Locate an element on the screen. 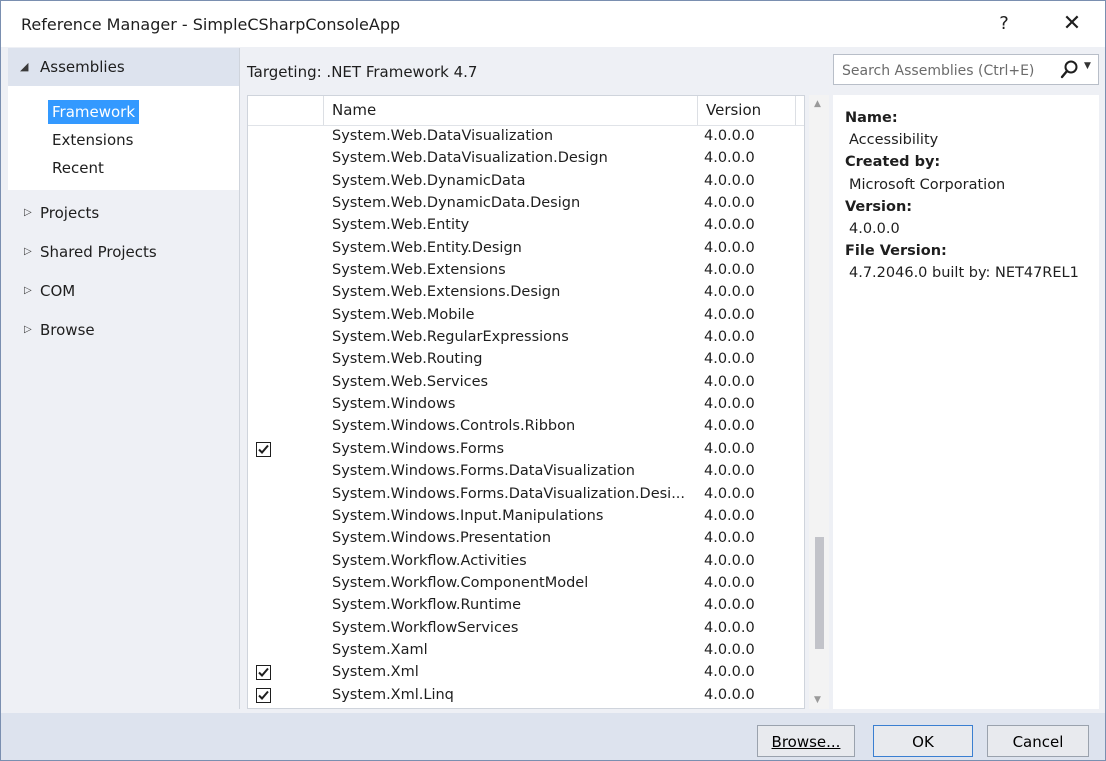  nav-shared-projects-label: Shared Projects is located at coordinates (98, 252).